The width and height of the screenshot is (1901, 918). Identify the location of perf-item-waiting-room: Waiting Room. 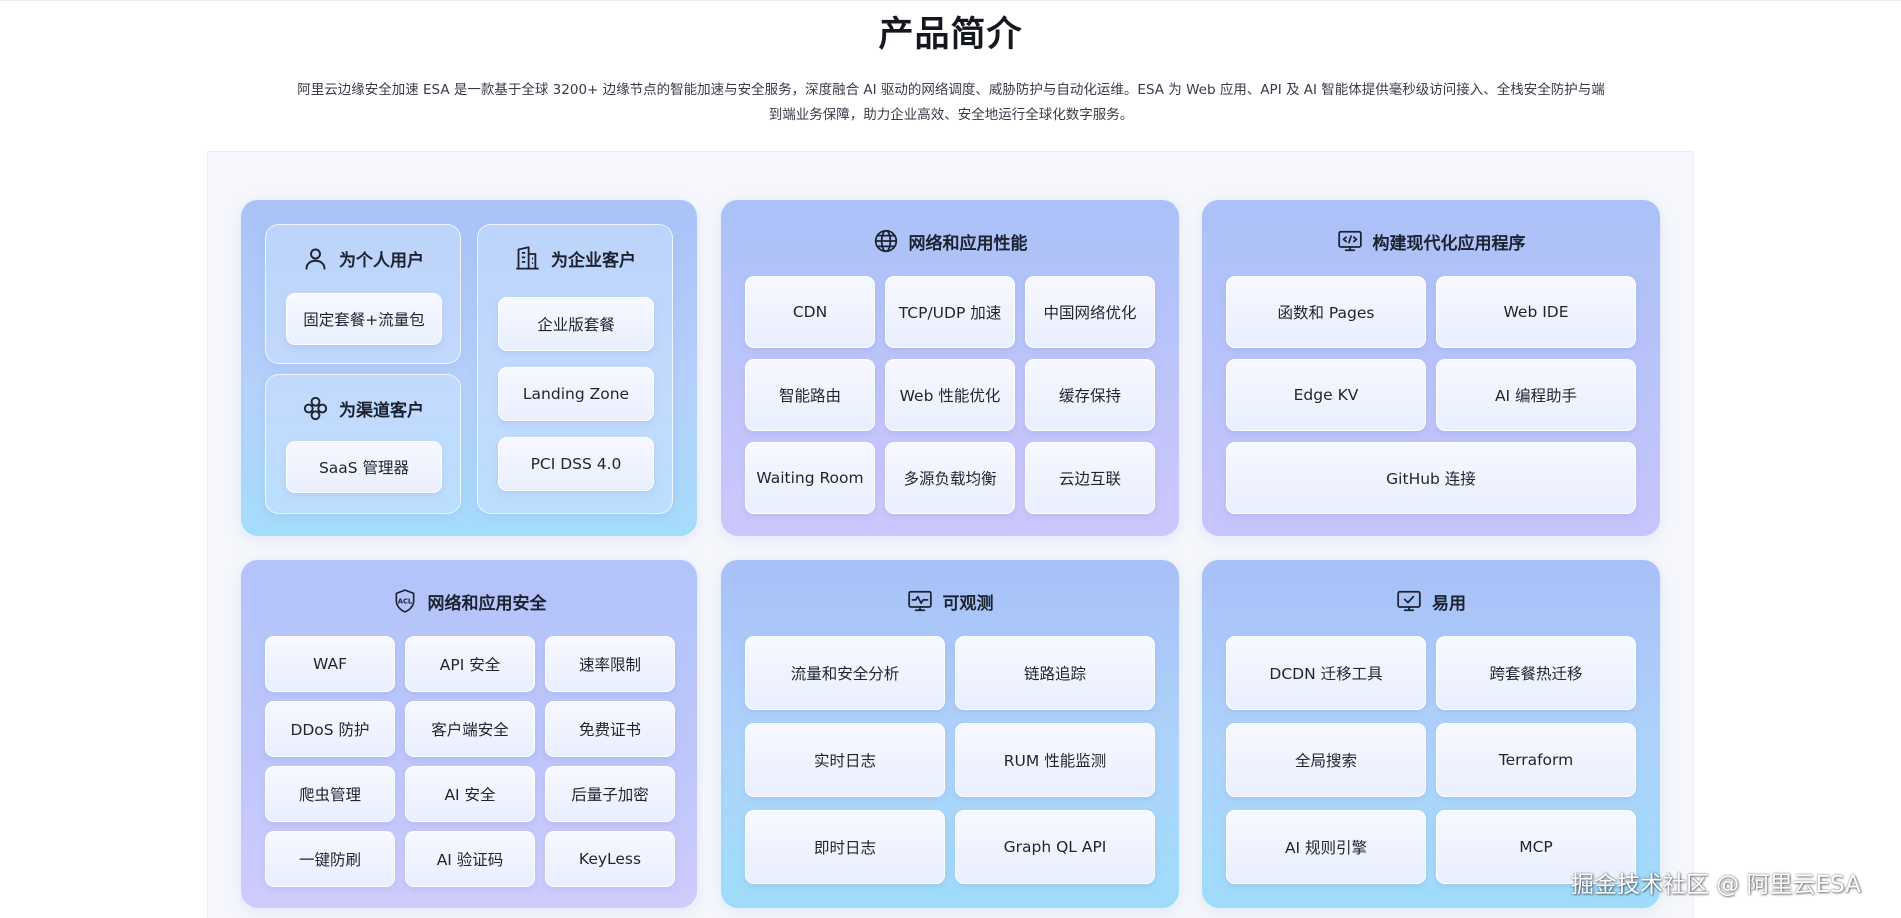
(810, 478).